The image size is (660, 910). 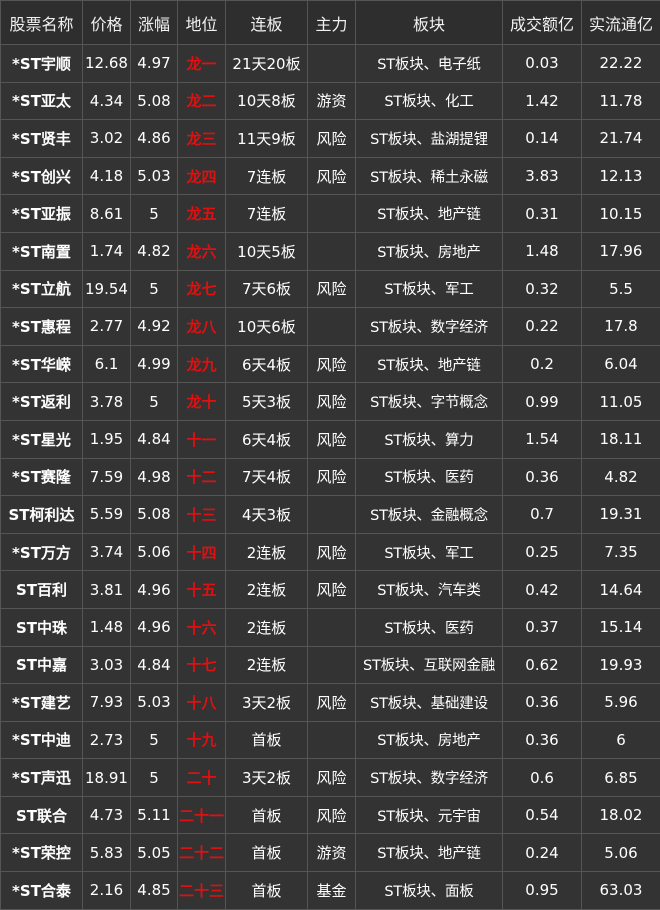 I want to click on turnover-cell: 0.14, so click(x=542, y=139).